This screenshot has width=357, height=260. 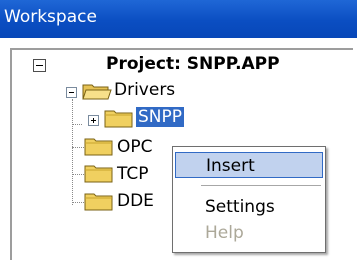 I want to click on menu-separator, so click(x=261, y=185).